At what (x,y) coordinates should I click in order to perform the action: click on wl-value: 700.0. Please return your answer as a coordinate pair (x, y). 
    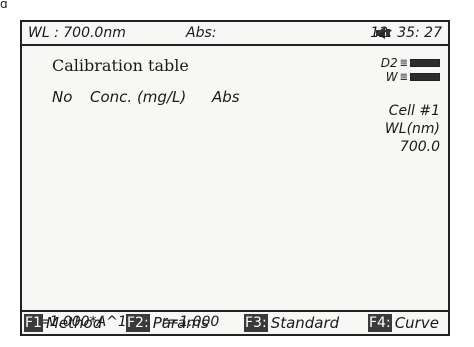
    Looking at the image, I should click on (419, 147).